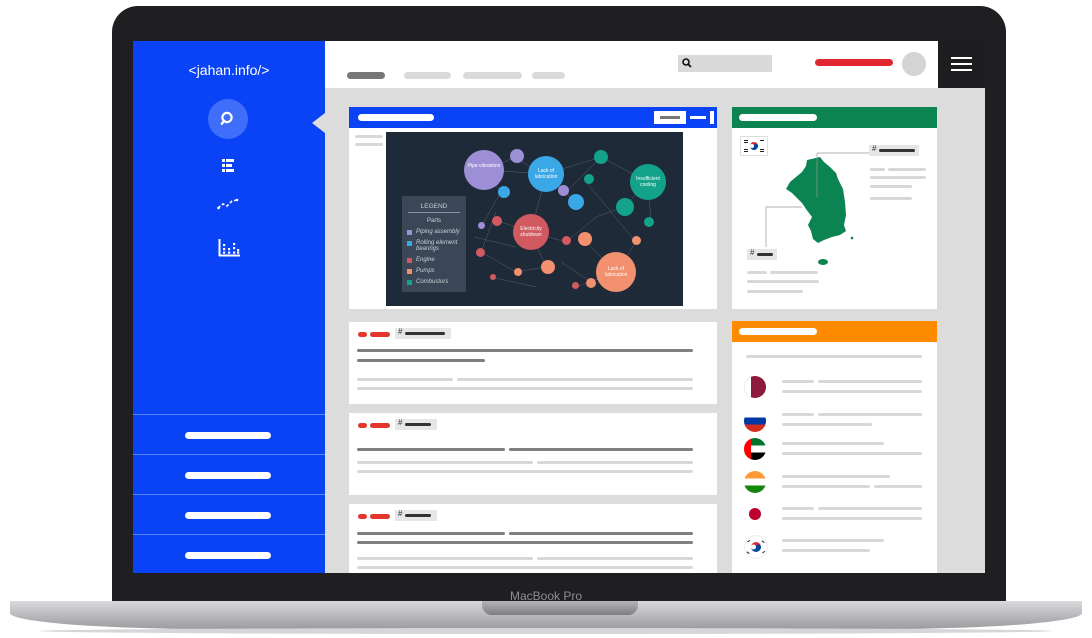 The width and height of the screenshot is (1092, 638). Describe the element at coordinates (755, 514) in the screenshot. I see `japan-flag-icon` at that location.